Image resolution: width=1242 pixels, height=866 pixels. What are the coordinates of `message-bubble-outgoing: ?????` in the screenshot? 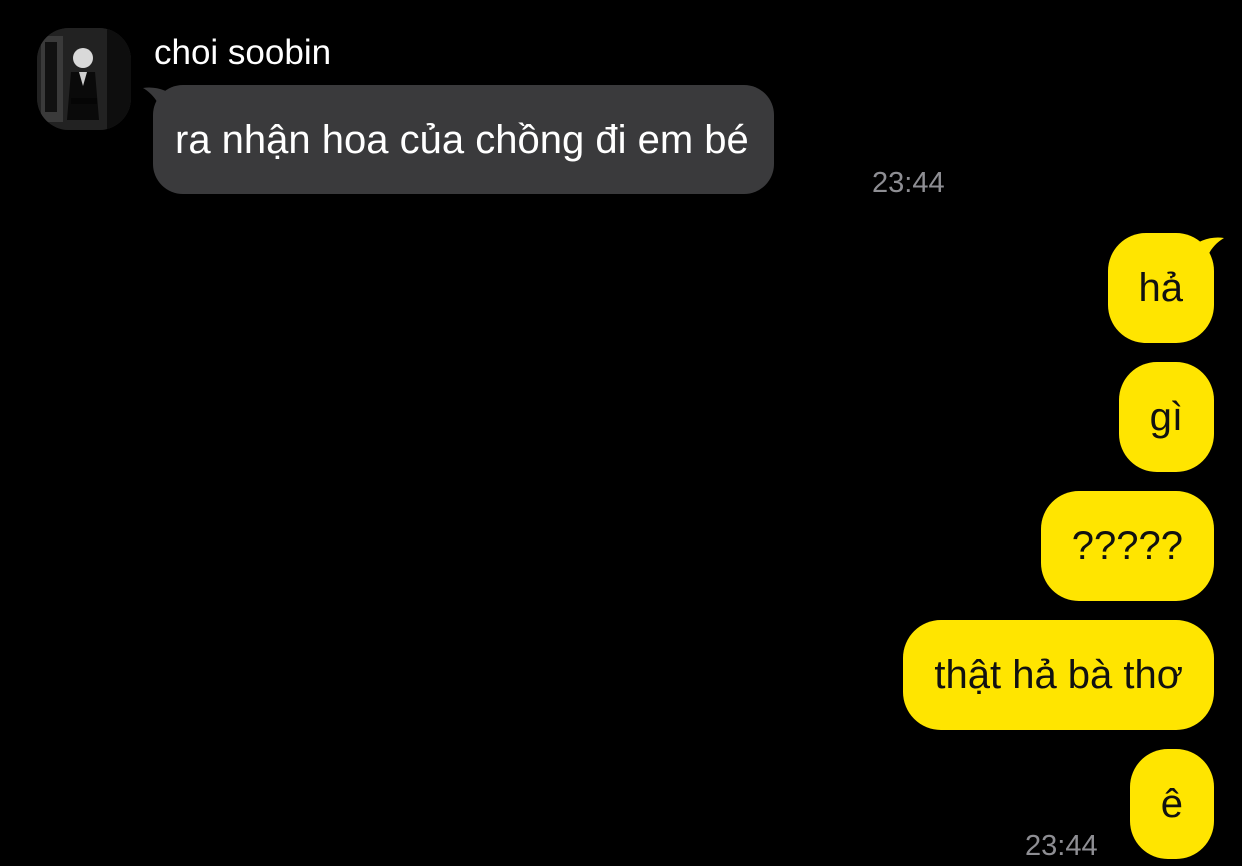 It's located at (1127, 546).